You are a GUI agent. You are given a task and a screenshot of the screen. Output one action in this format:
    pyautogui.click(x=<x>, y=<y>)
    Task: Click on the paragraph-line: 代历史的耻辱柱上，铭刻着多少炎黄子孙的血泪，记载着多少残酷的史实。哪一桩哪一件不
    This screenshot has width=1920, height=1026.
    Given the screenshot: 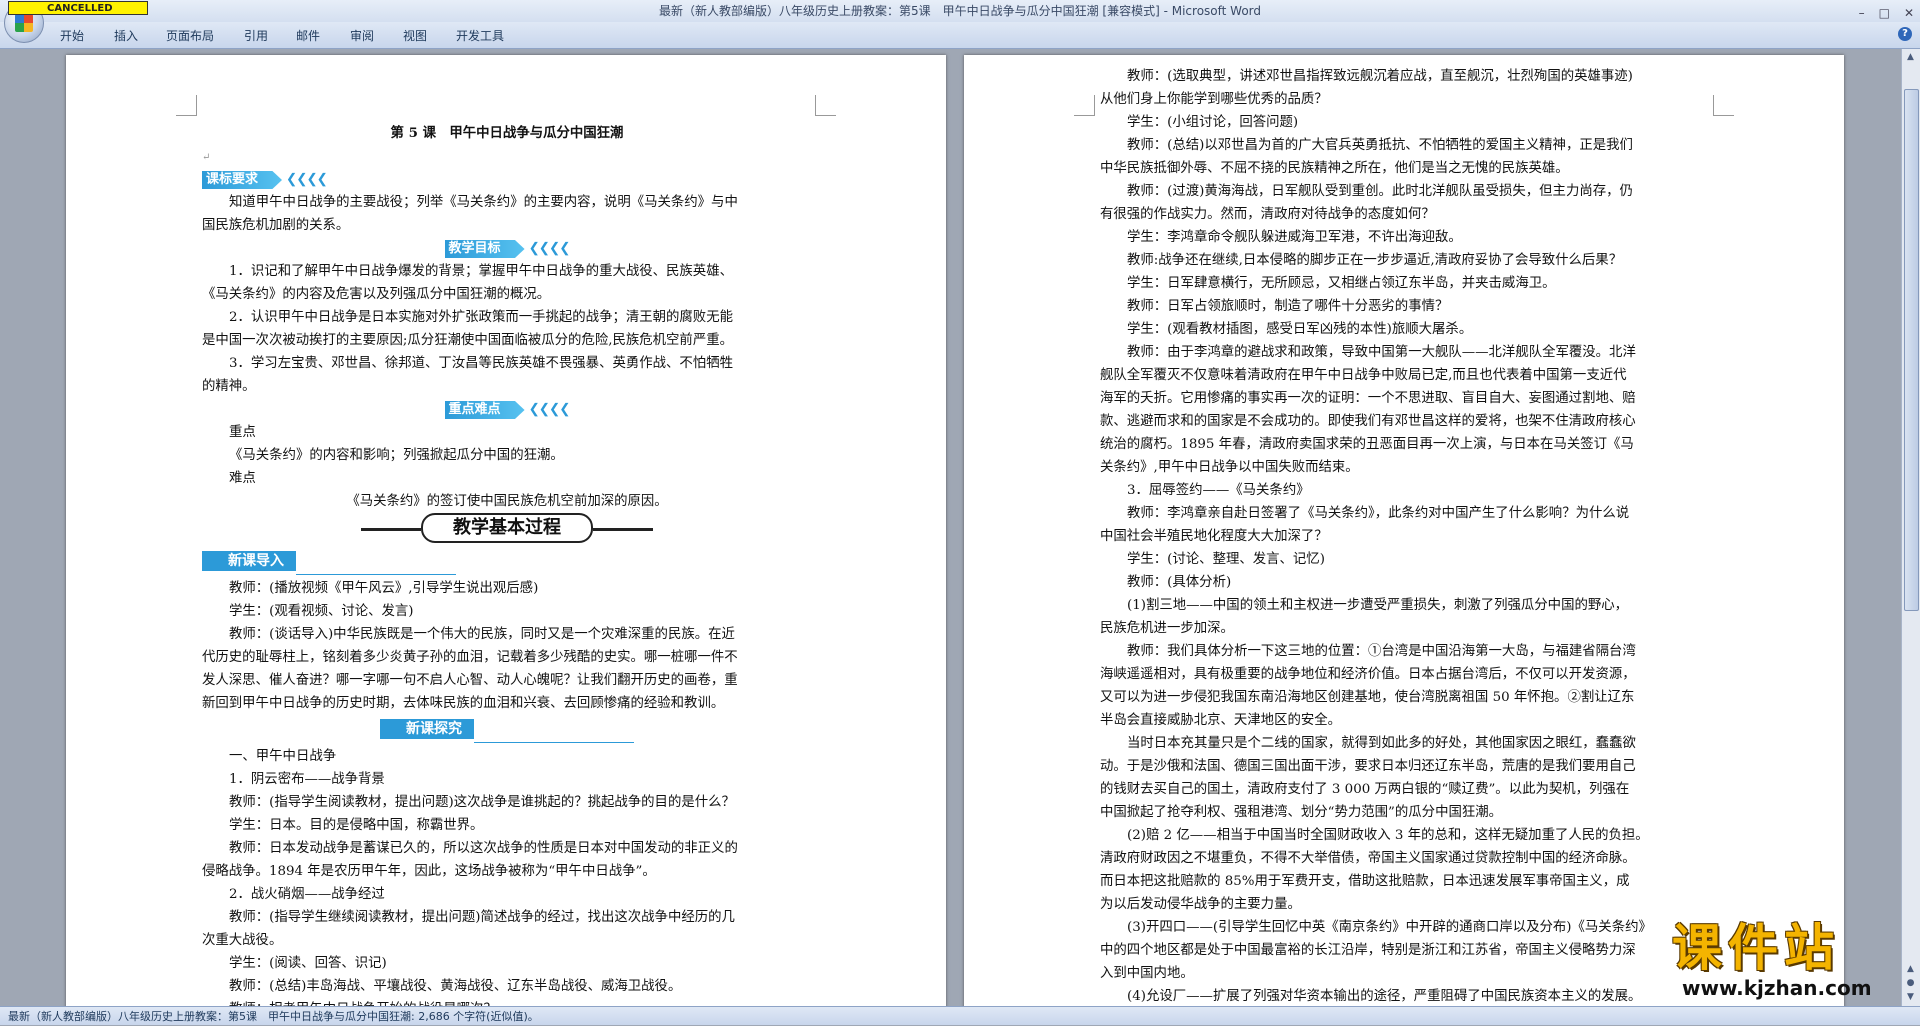 What is the action you would take?
    pyautogui.click(x=470, y=657)
    